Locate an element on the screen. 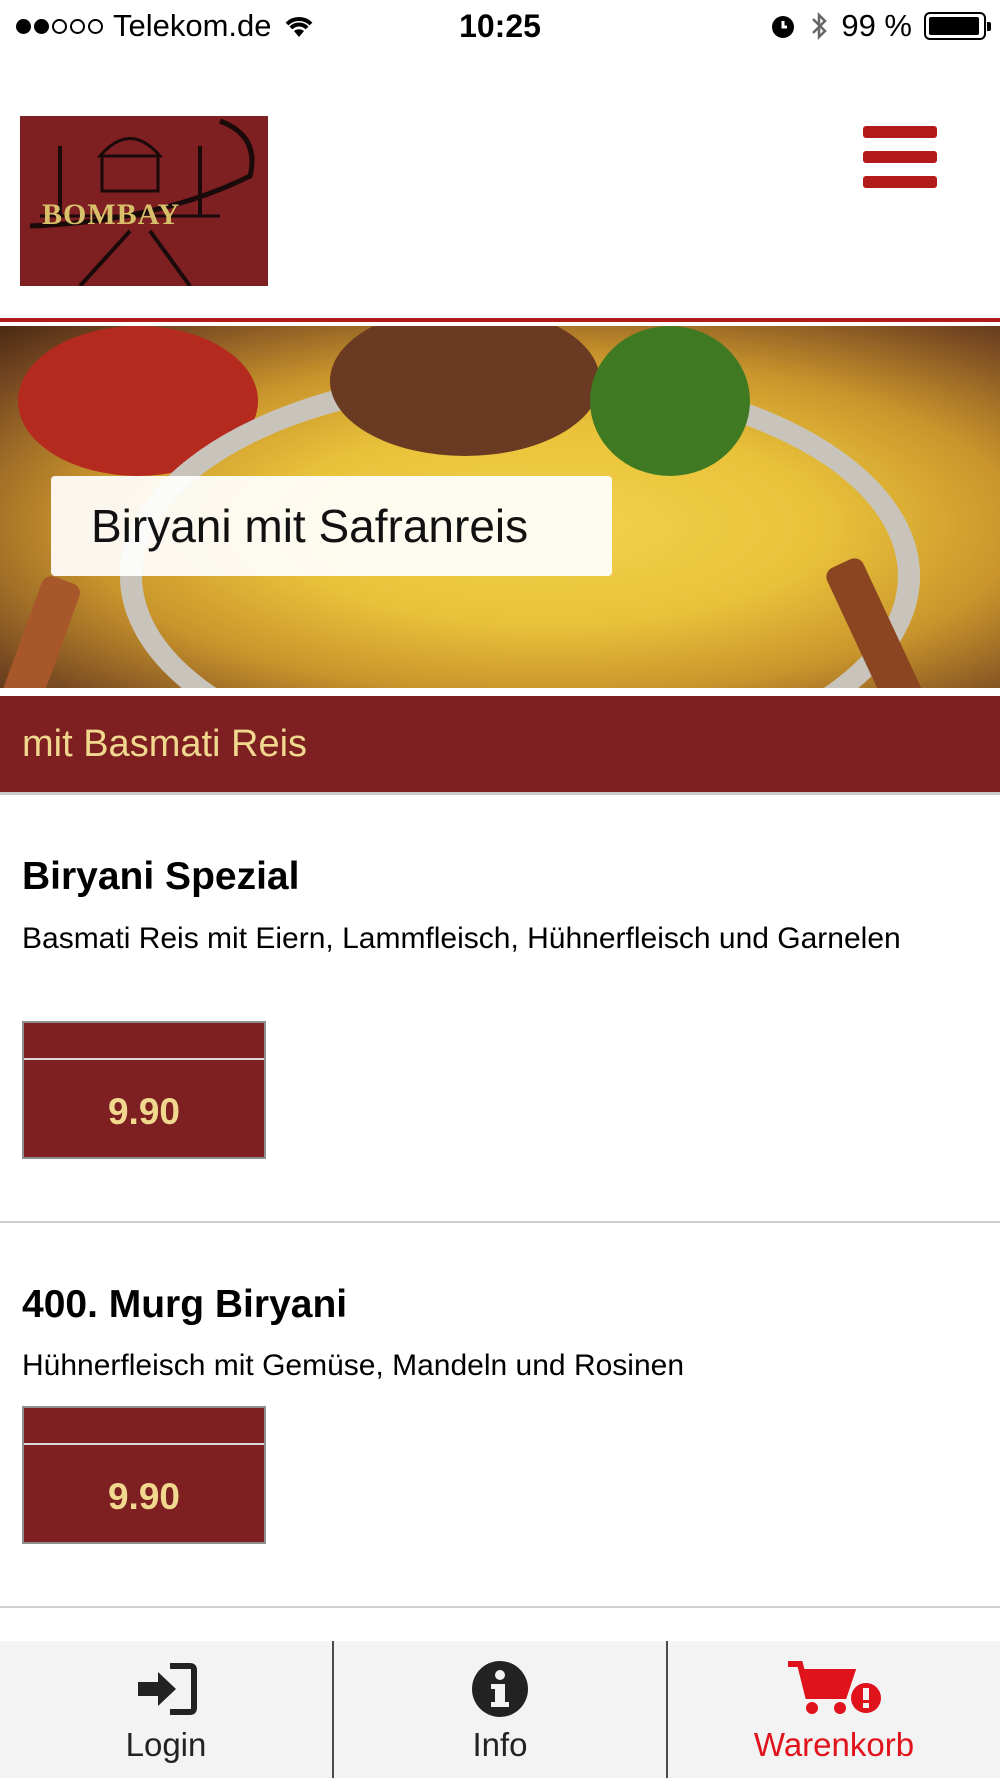 The width and height of the screenshot is (1000, 1778). bombay-logo: BOMBAY is located at coordinates (144, 201).